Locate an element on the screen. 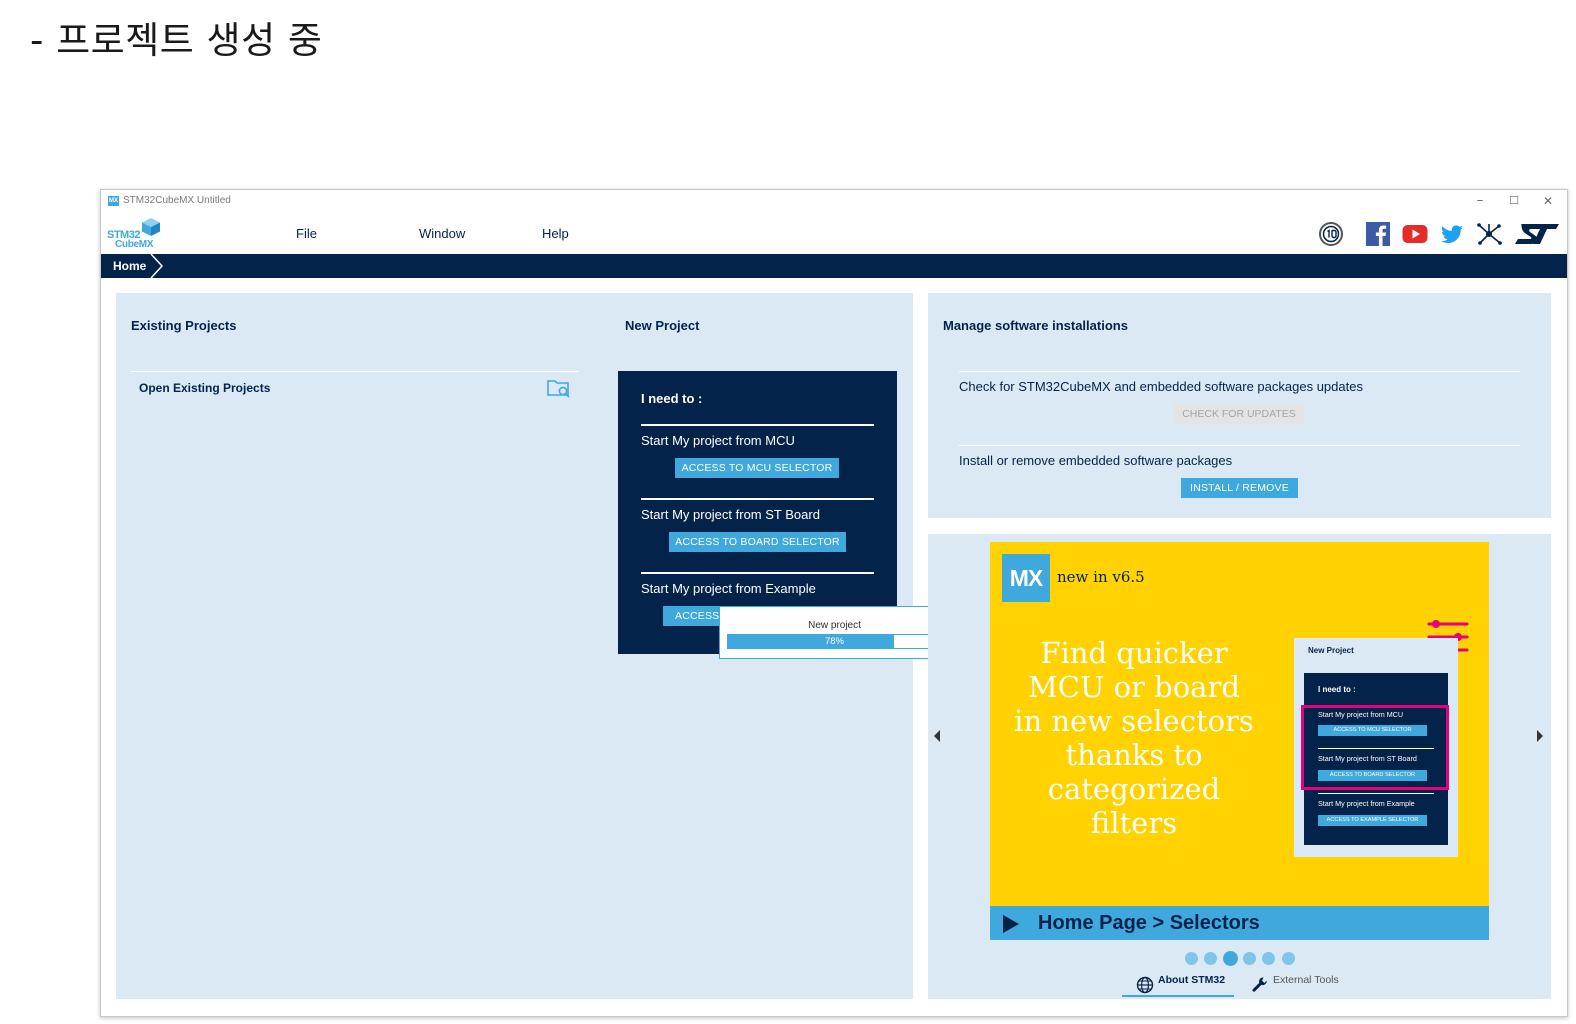 The height and width of the screenshot is (1024, 1576). logo-line2: CubeMX is located at coordinates (134, 244).